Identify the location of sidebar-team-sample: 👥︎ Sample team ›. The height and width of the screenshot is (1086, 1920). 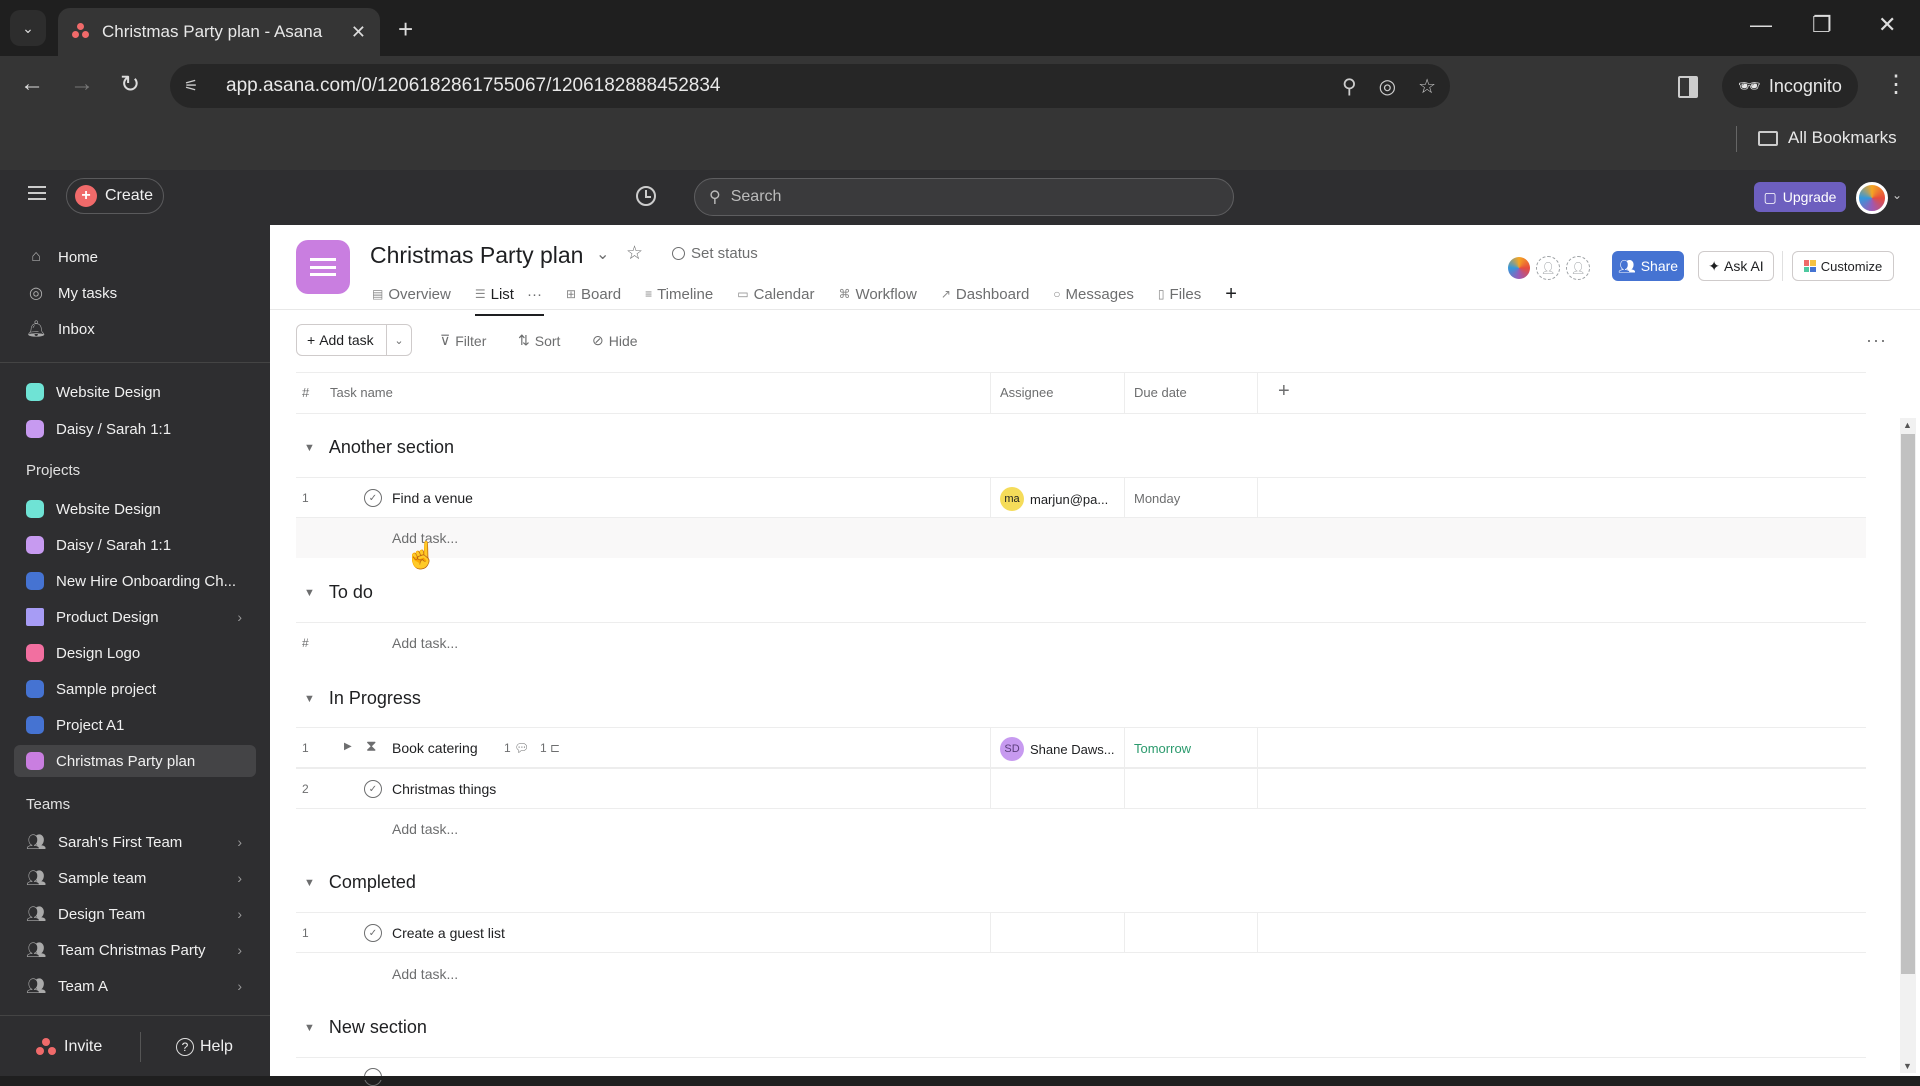
(141, 878).